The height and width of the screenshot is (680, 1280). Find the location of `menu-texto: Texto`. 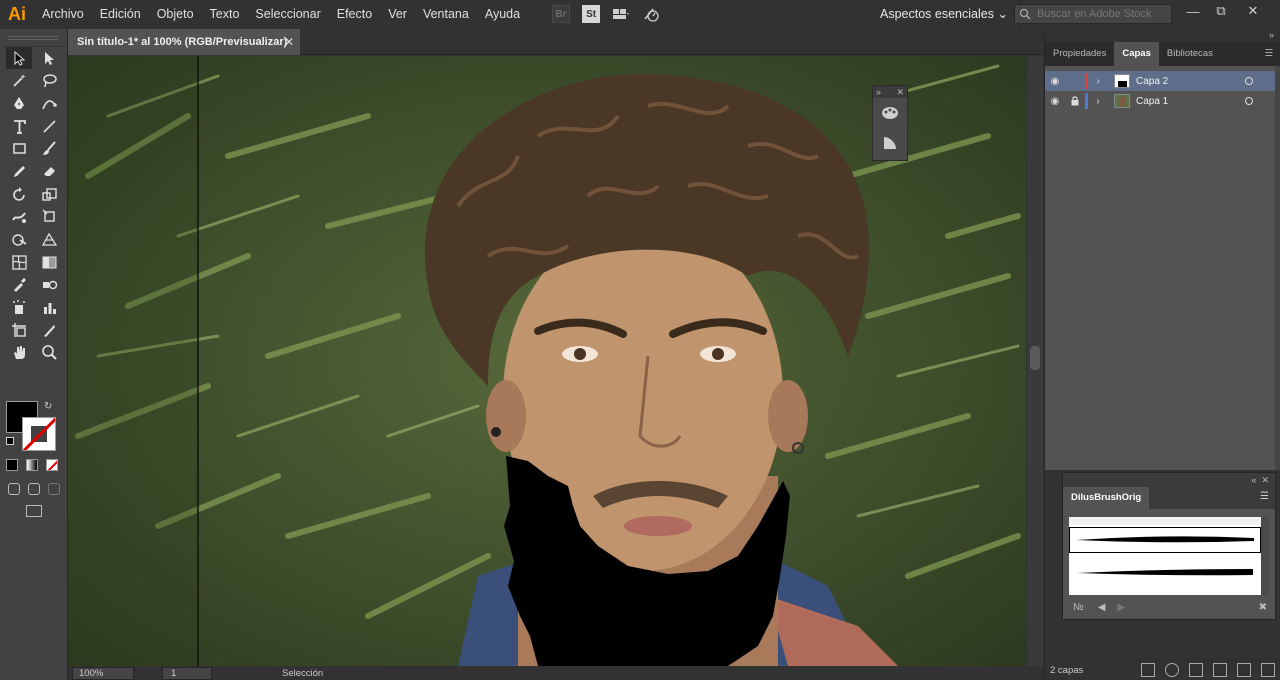

menu-texto: Texto is located at coordinates (225, 14).